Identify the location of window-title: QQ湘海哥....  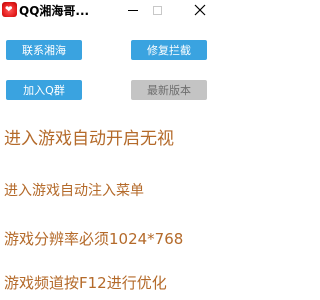
(54, 11).